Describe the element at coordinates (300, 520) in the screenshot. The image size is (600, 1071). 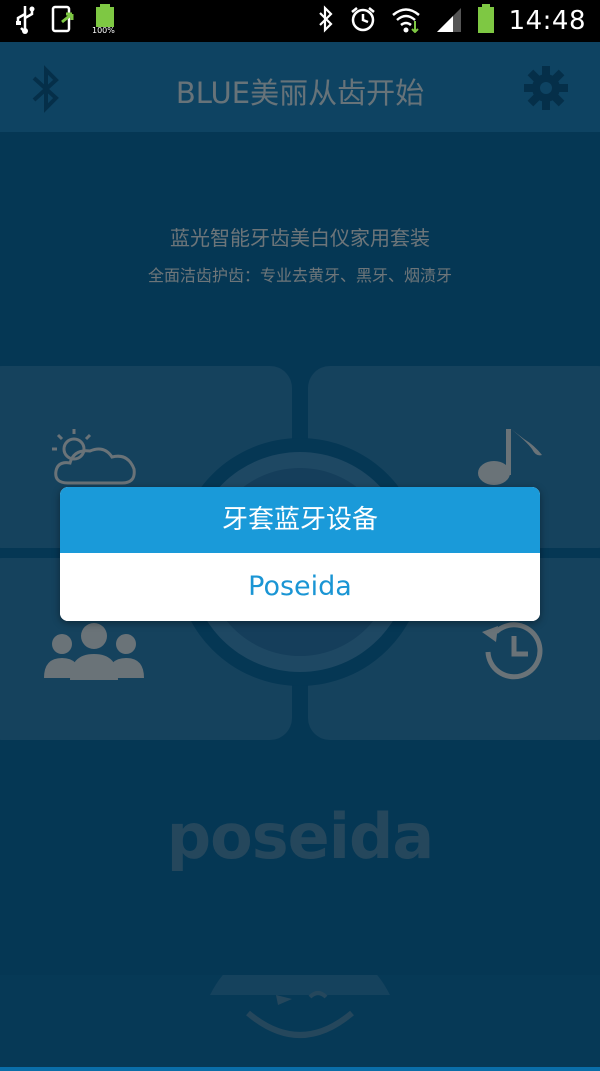
I see `dialog-title: 牙套蓝牙设备` at that location.